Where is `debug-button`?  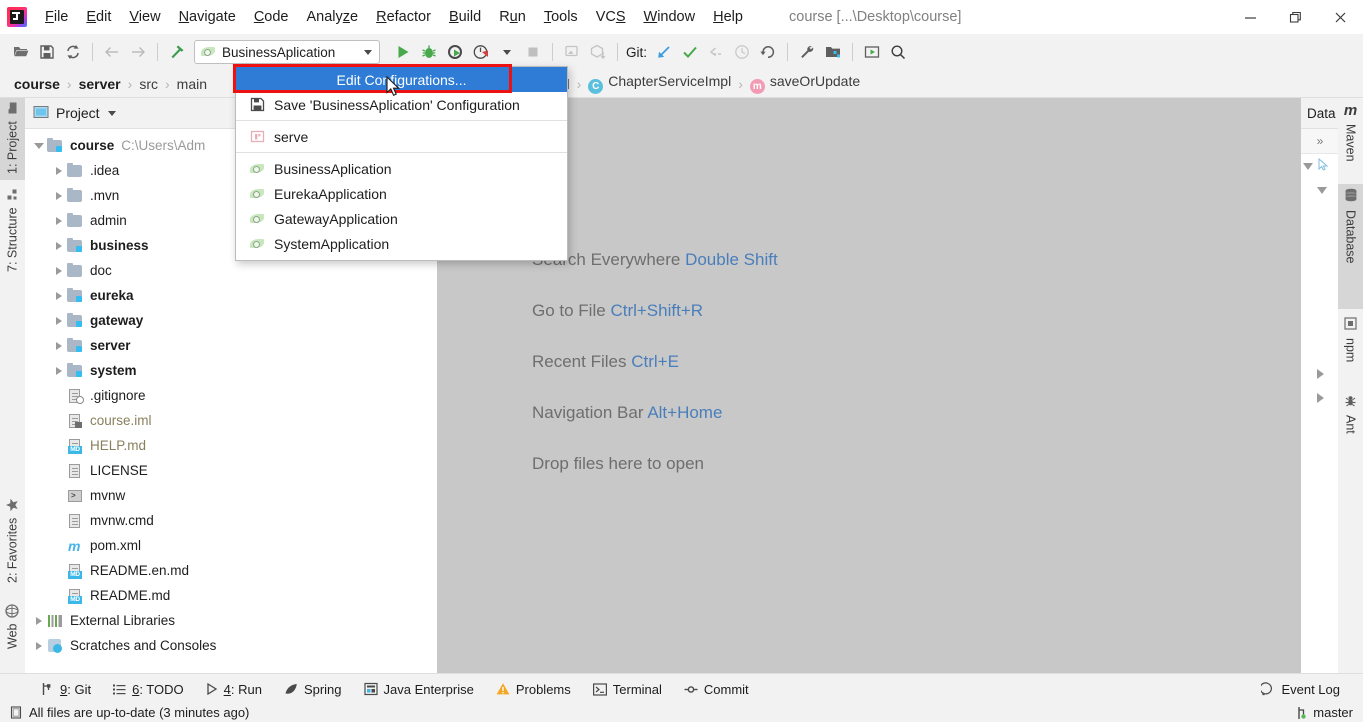 debug-button is located at coordinates (429, 52).